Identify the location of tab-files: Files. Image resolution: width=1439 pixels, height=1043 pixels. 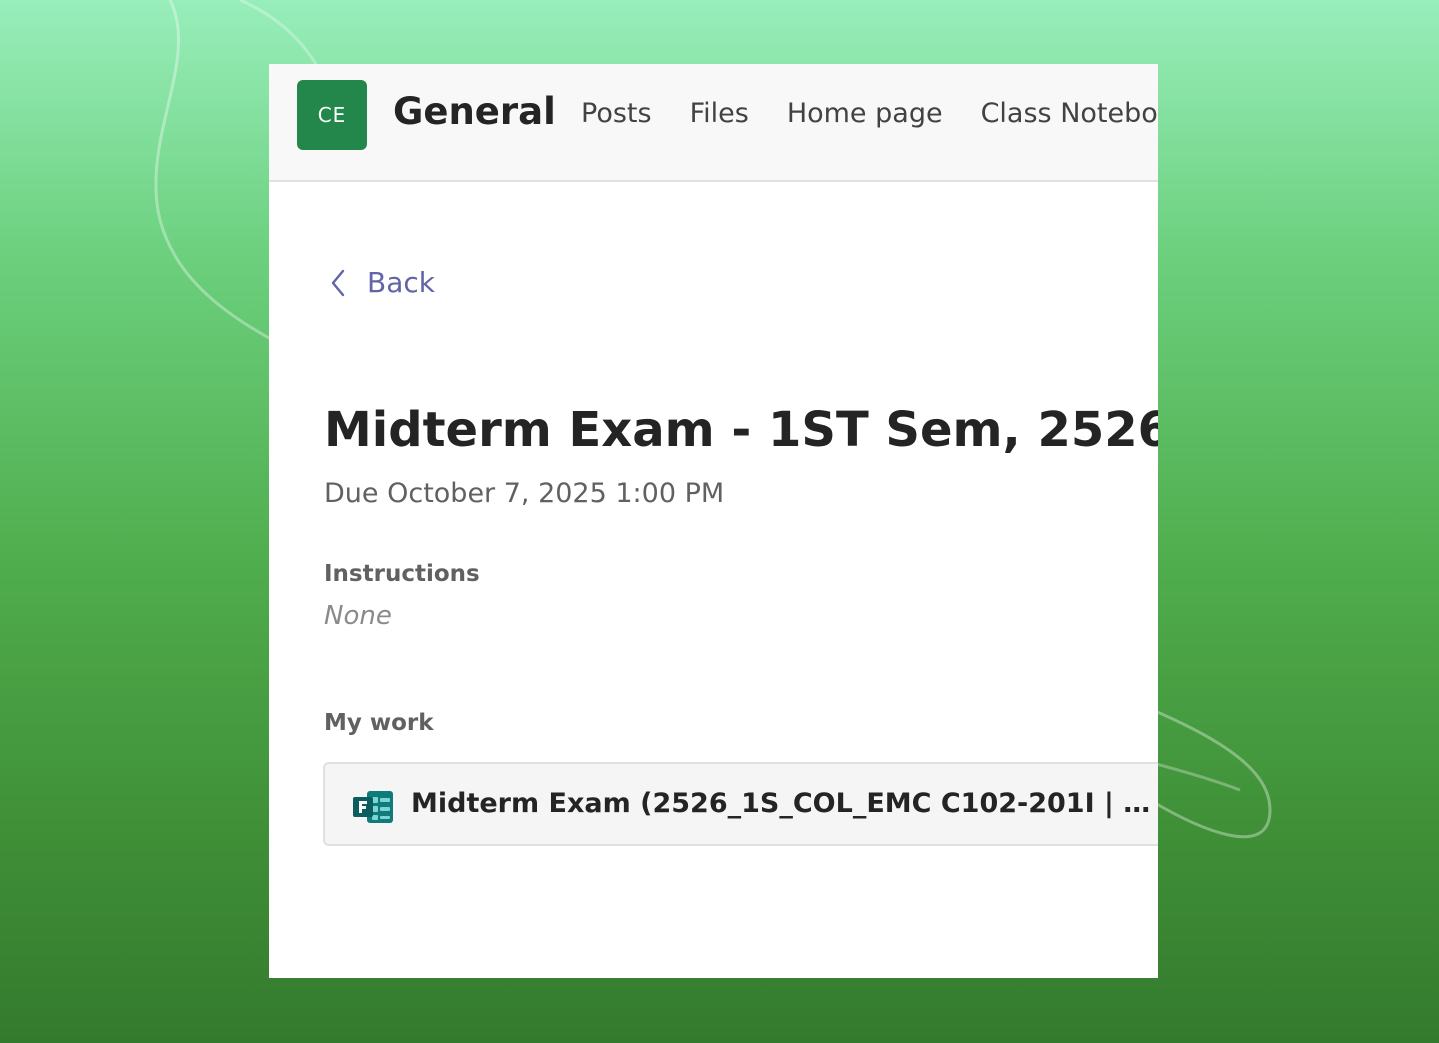
(719, 113).